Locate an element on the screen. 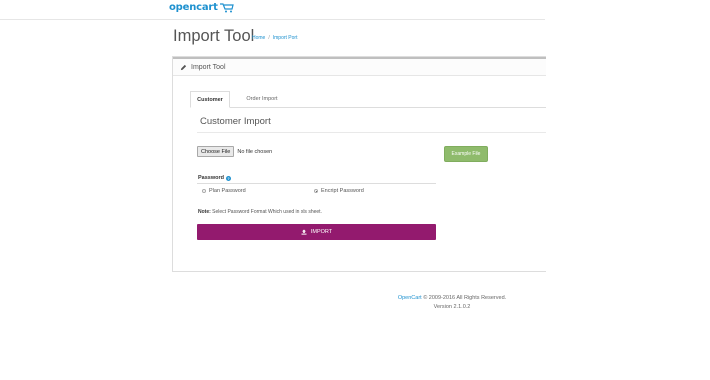  radio-encript-password: Encript Password is located at coordinates (339, 191).